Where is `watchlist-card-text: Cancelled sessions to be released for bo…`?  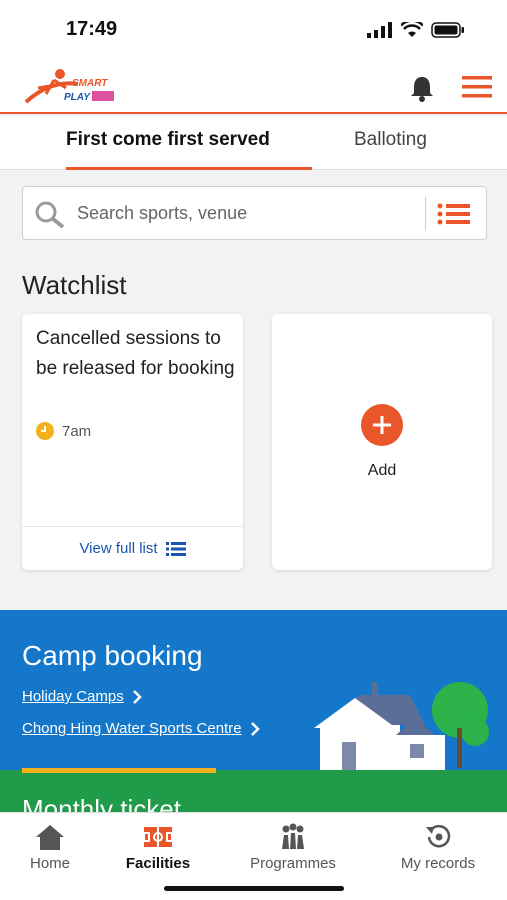 watchlist-card-text: Cancelled sessions to be released for bo… is located at coordinates (135, 353).